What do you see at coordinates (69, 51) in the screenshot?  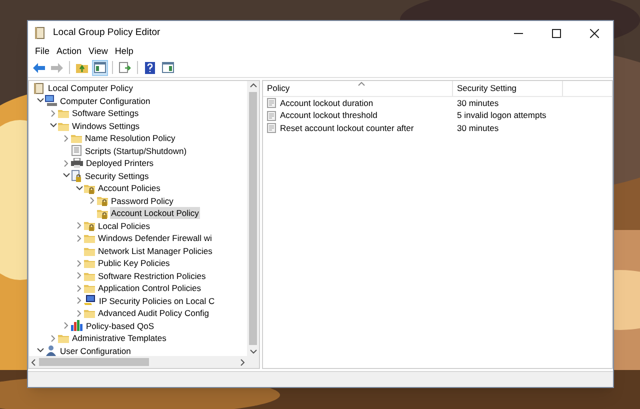 I see `menu-item: Action` at bounding box center [69, 51].